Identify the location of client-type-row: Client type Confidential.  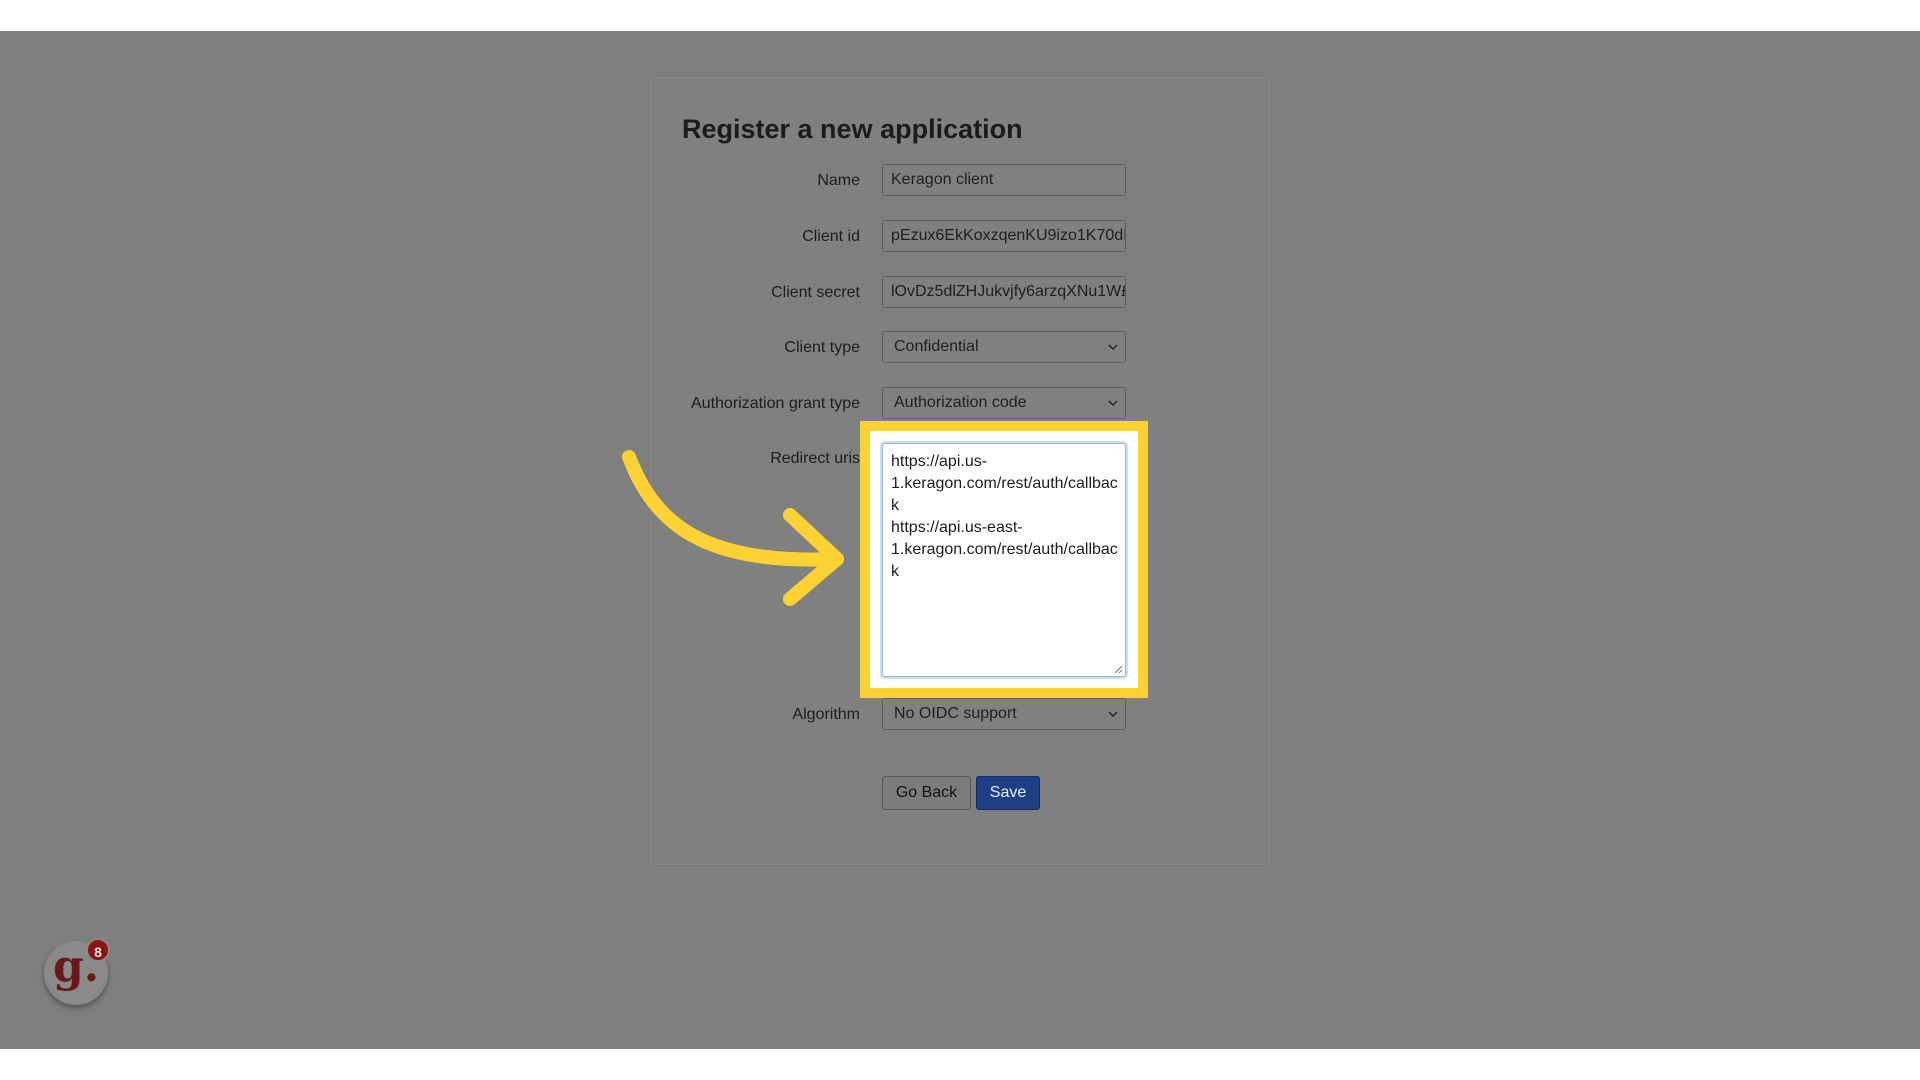
(960, 348).